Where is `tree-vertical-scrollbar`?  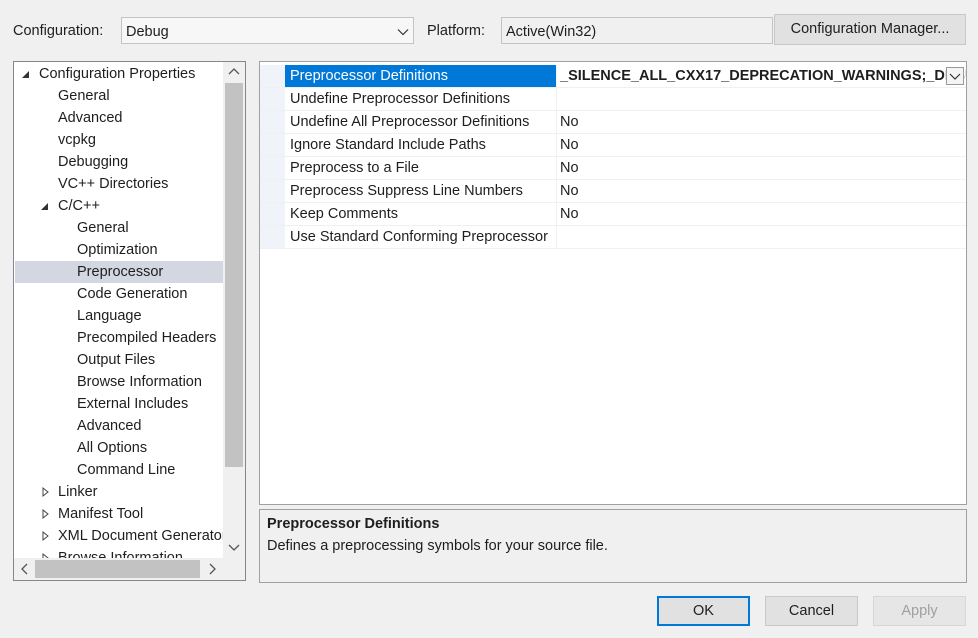
tree-vertical-scrollbar is located at coordinates (234, 310).